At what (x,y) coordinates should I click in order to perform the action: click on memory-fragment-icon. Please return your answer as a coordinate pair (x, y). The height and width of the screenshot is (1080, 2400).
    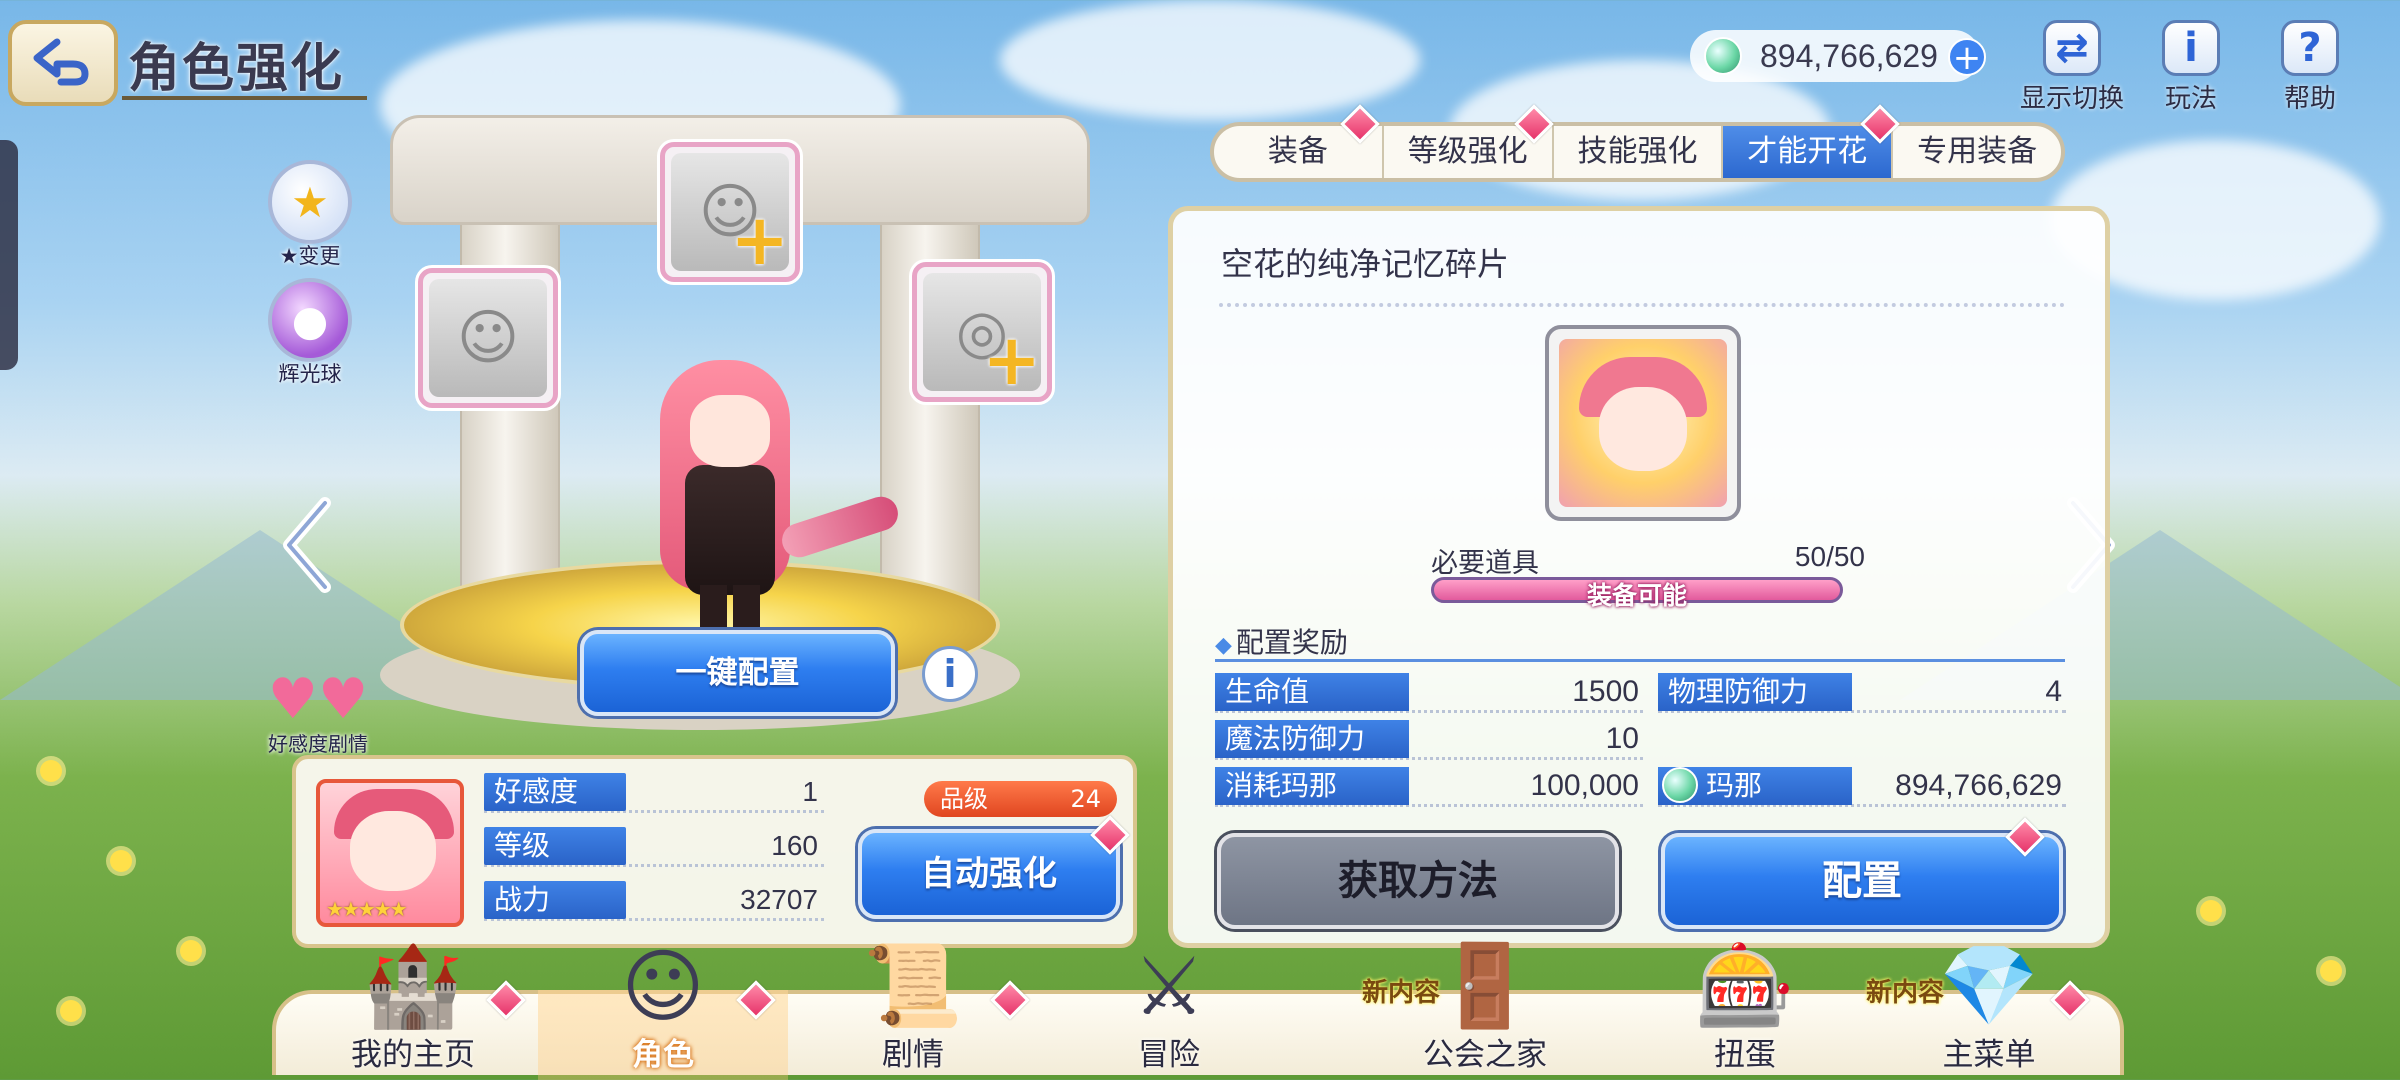
    Looking at the image, I should click on (1643, 423).